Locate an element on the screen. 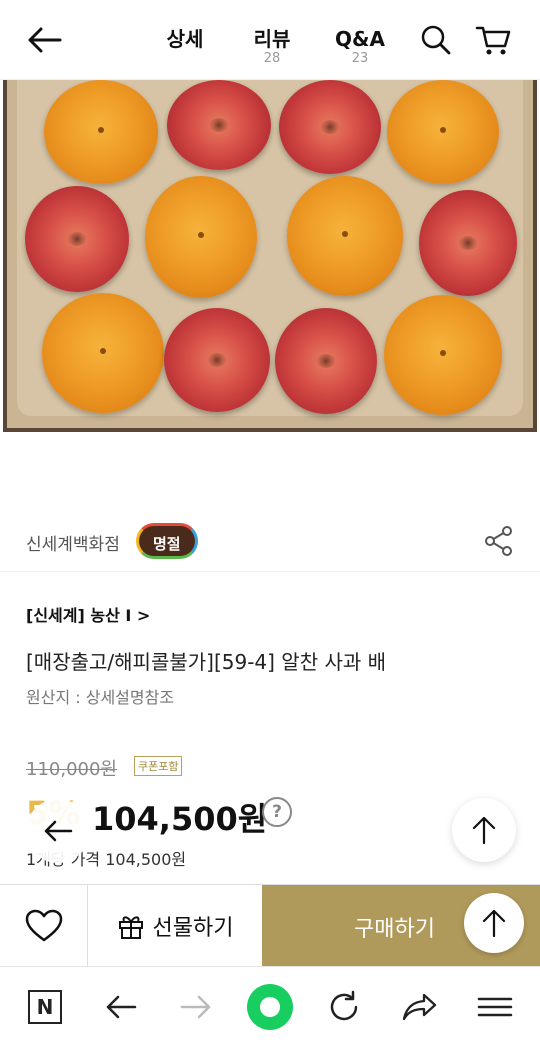 This screenshot has height=1045, width=540. search-icon is located at coordinates (436, 40).